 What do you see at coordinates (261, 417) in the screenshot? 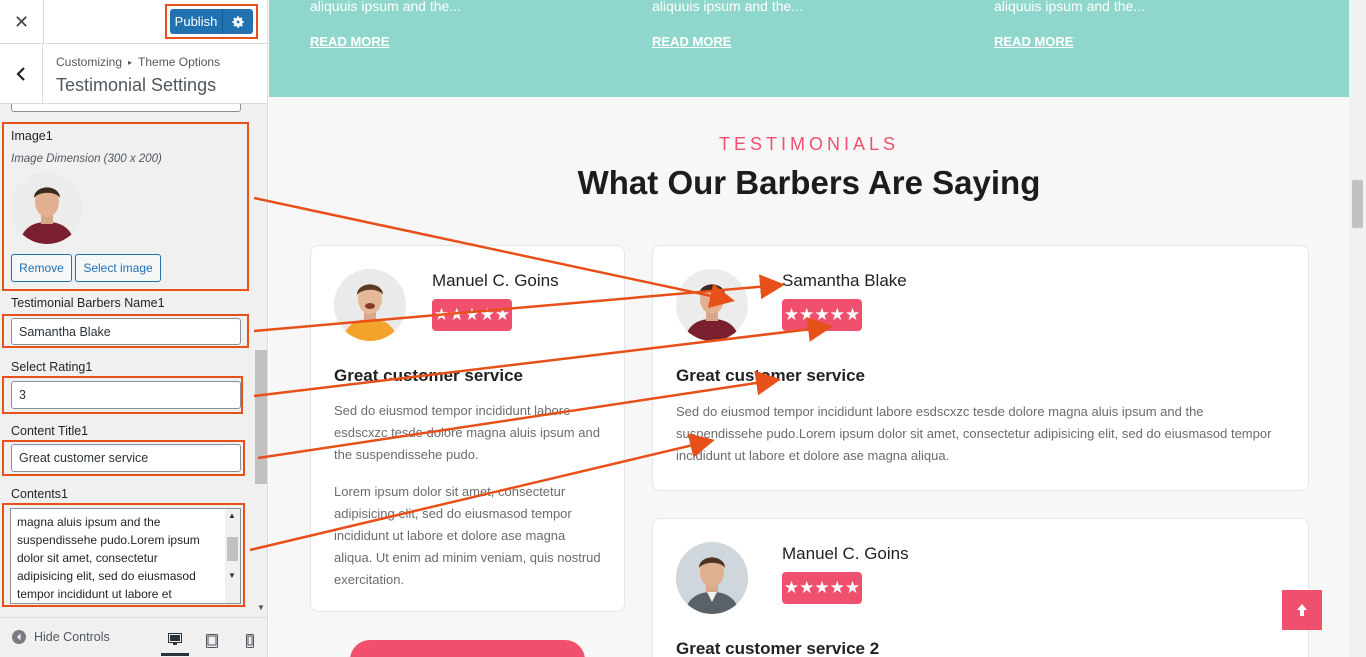
I see `sidebar-scroll-thumb` at bounding box center [261, 417].